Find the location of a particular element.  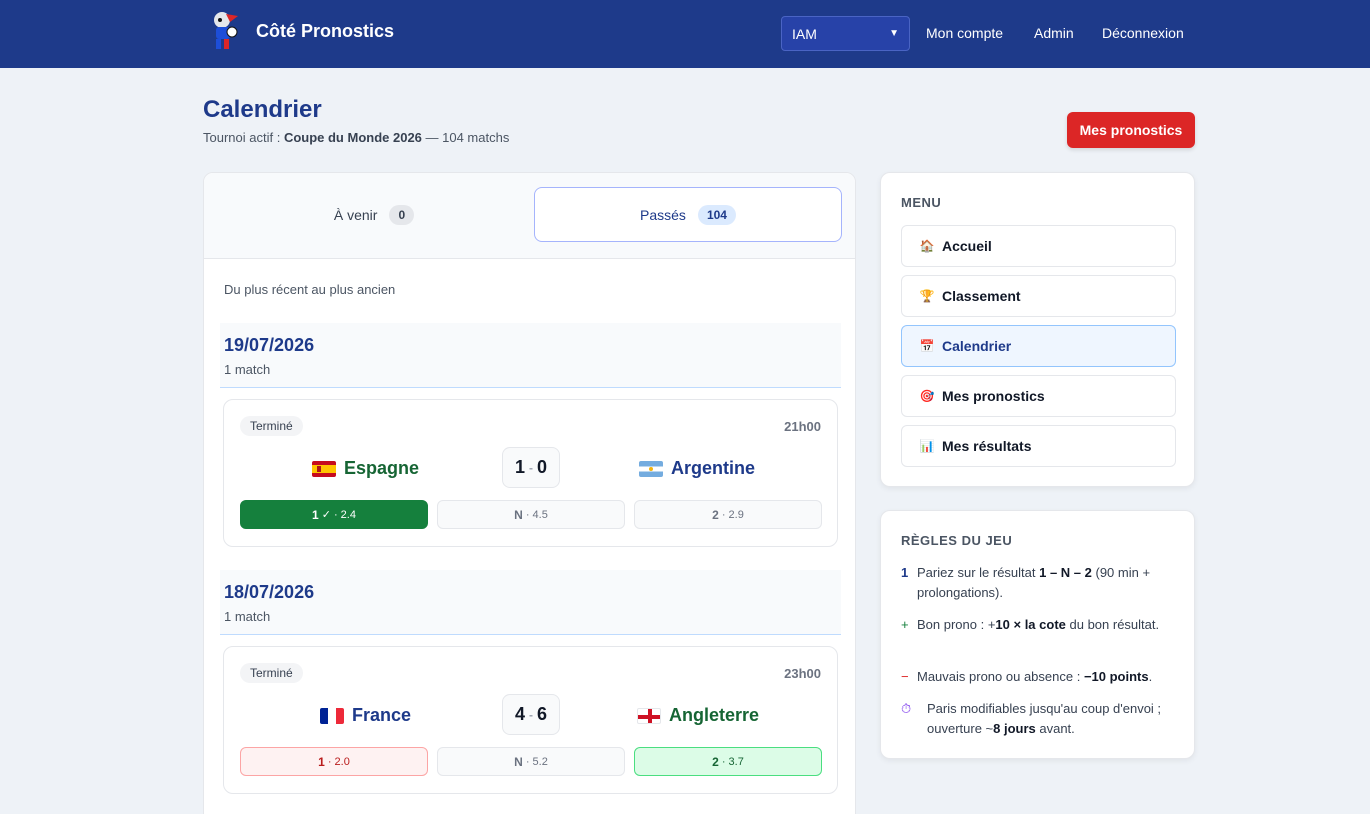

home-team: Espagne is located at coordinates (365, 468).